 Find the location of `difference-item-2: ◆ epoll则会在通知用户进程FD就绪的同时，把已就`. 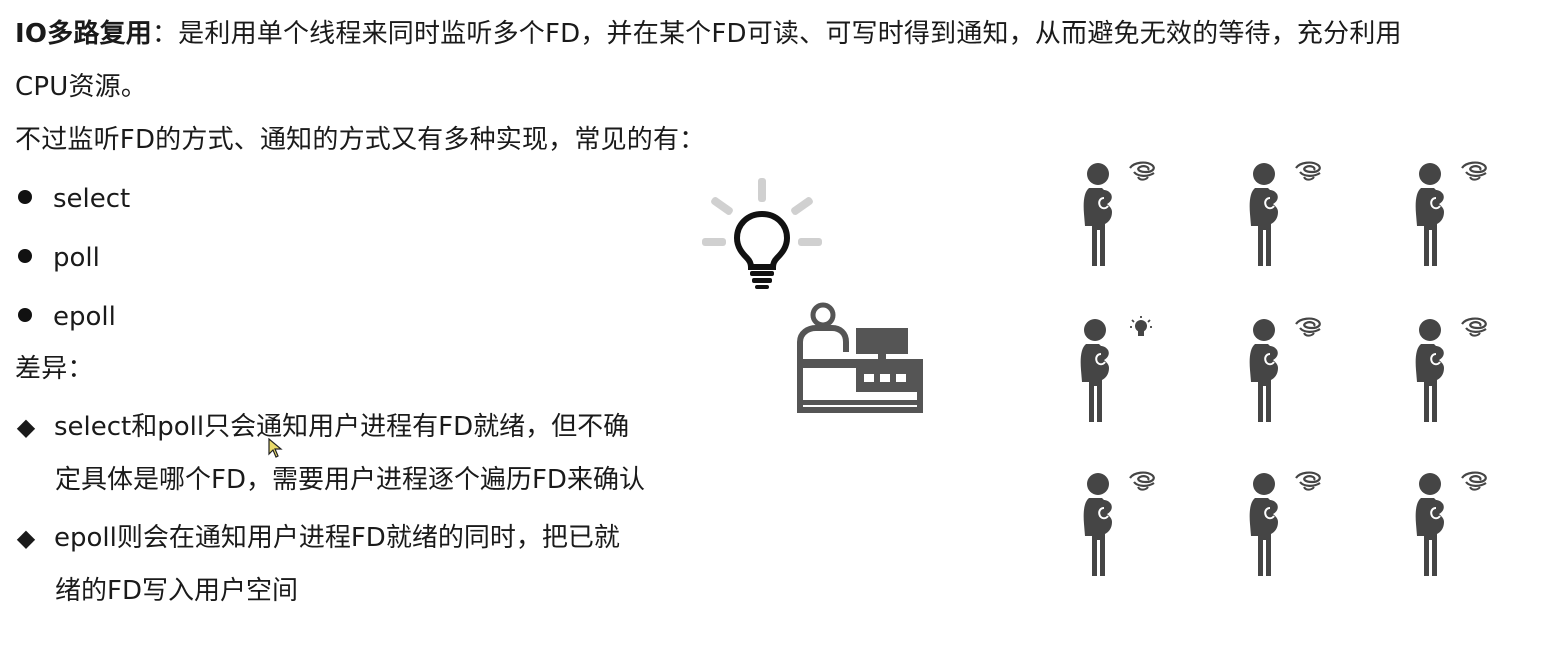

difference-item-2: ◆ epoll则会在通知用户进程FD就绪的同时，把已就 is located at coordinates (317, 538).